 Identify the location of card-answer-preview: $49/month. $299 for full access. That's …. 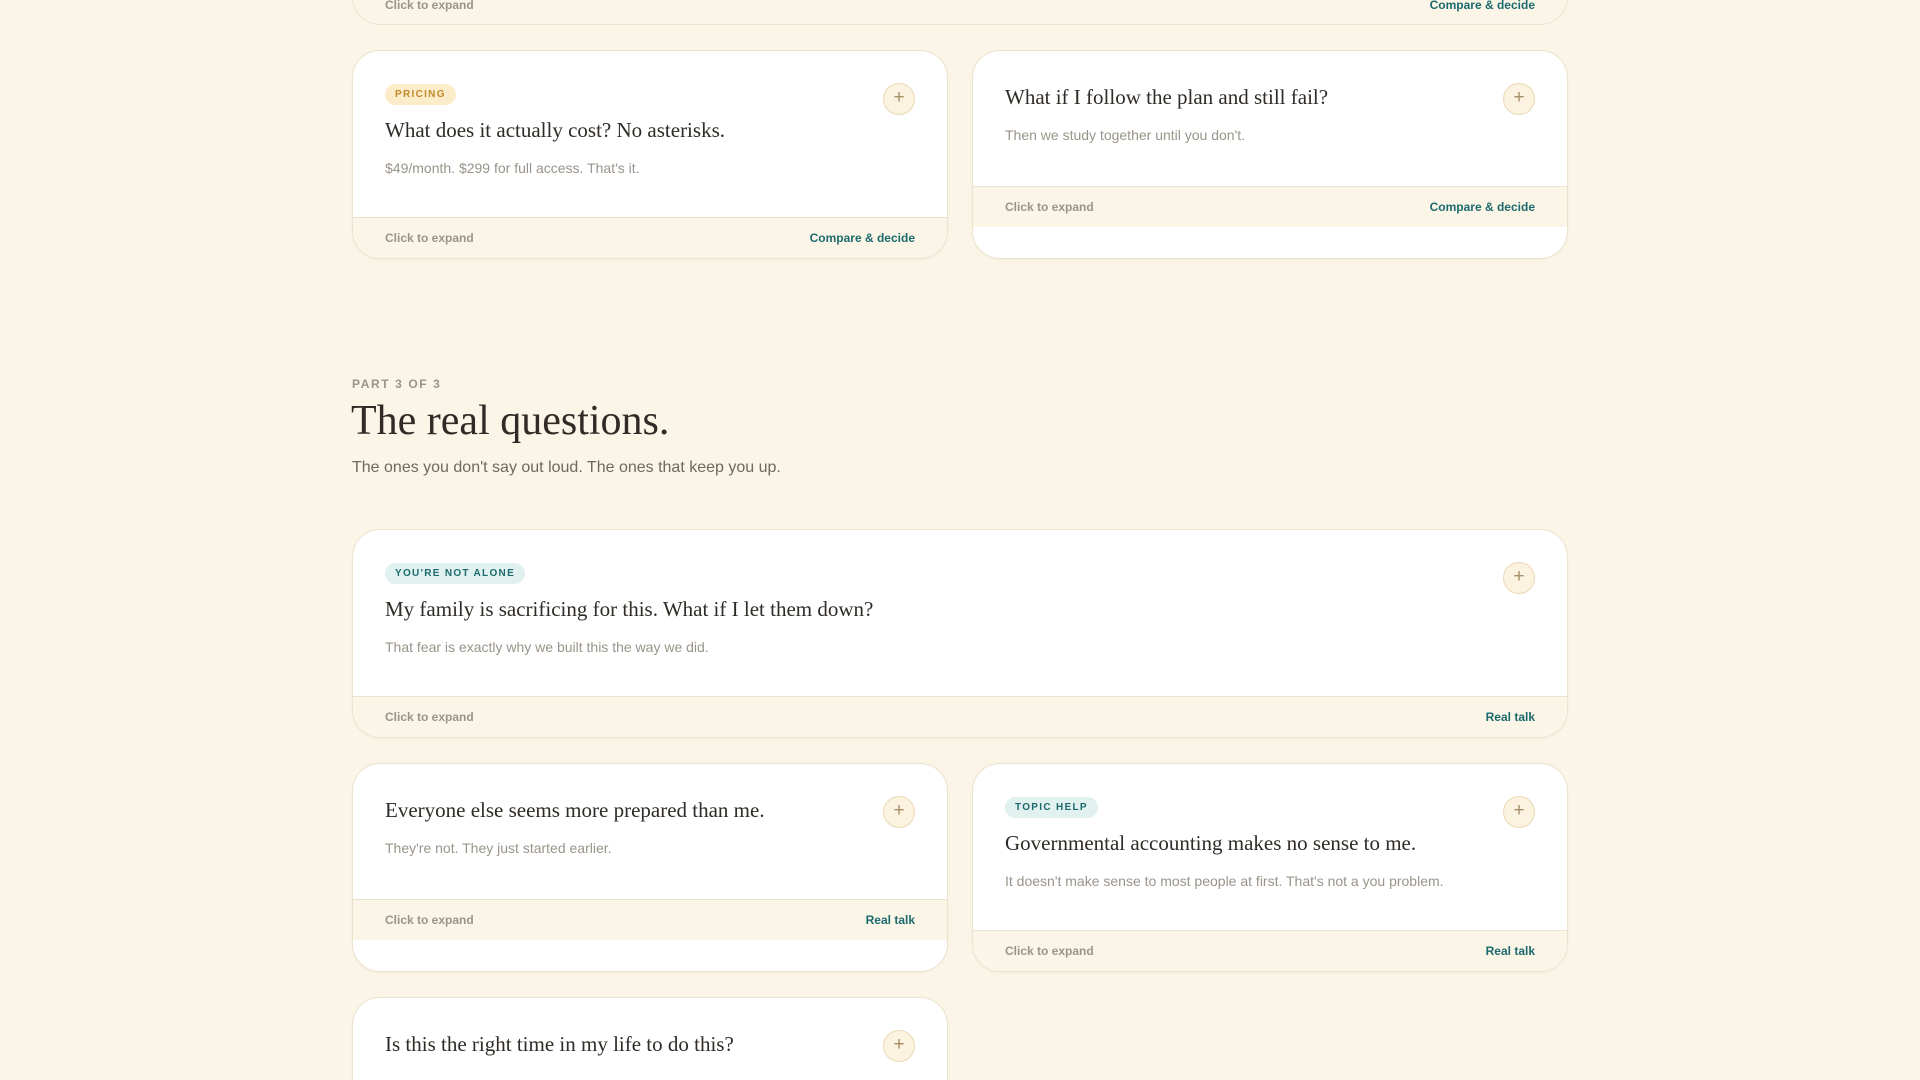
(512, 168).